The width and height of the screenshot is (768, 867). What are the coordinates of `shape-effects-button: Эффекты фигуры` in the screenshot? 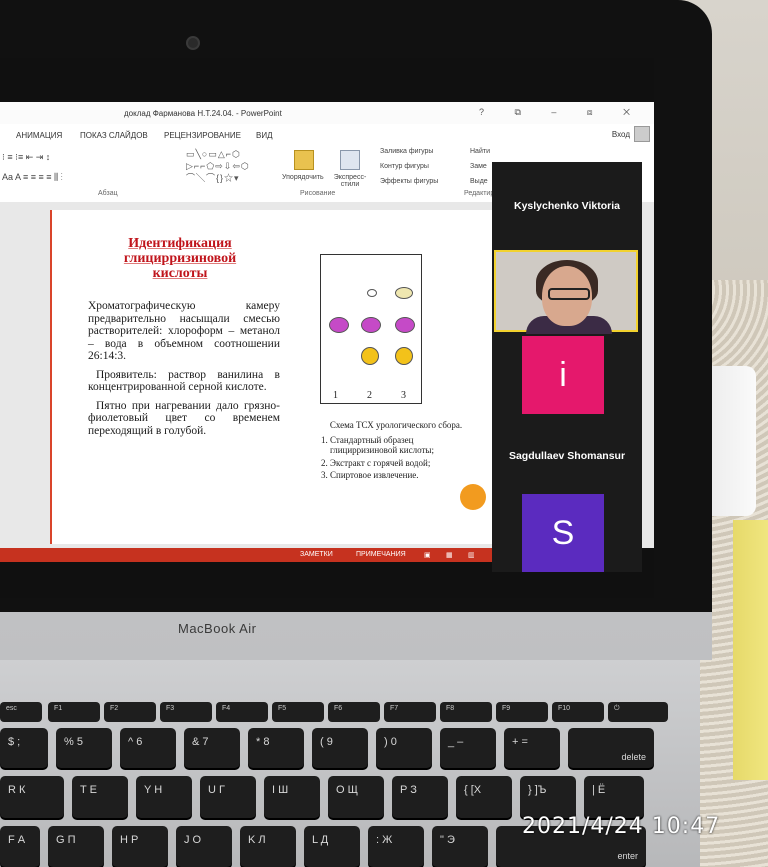 It's located at (409, 181).